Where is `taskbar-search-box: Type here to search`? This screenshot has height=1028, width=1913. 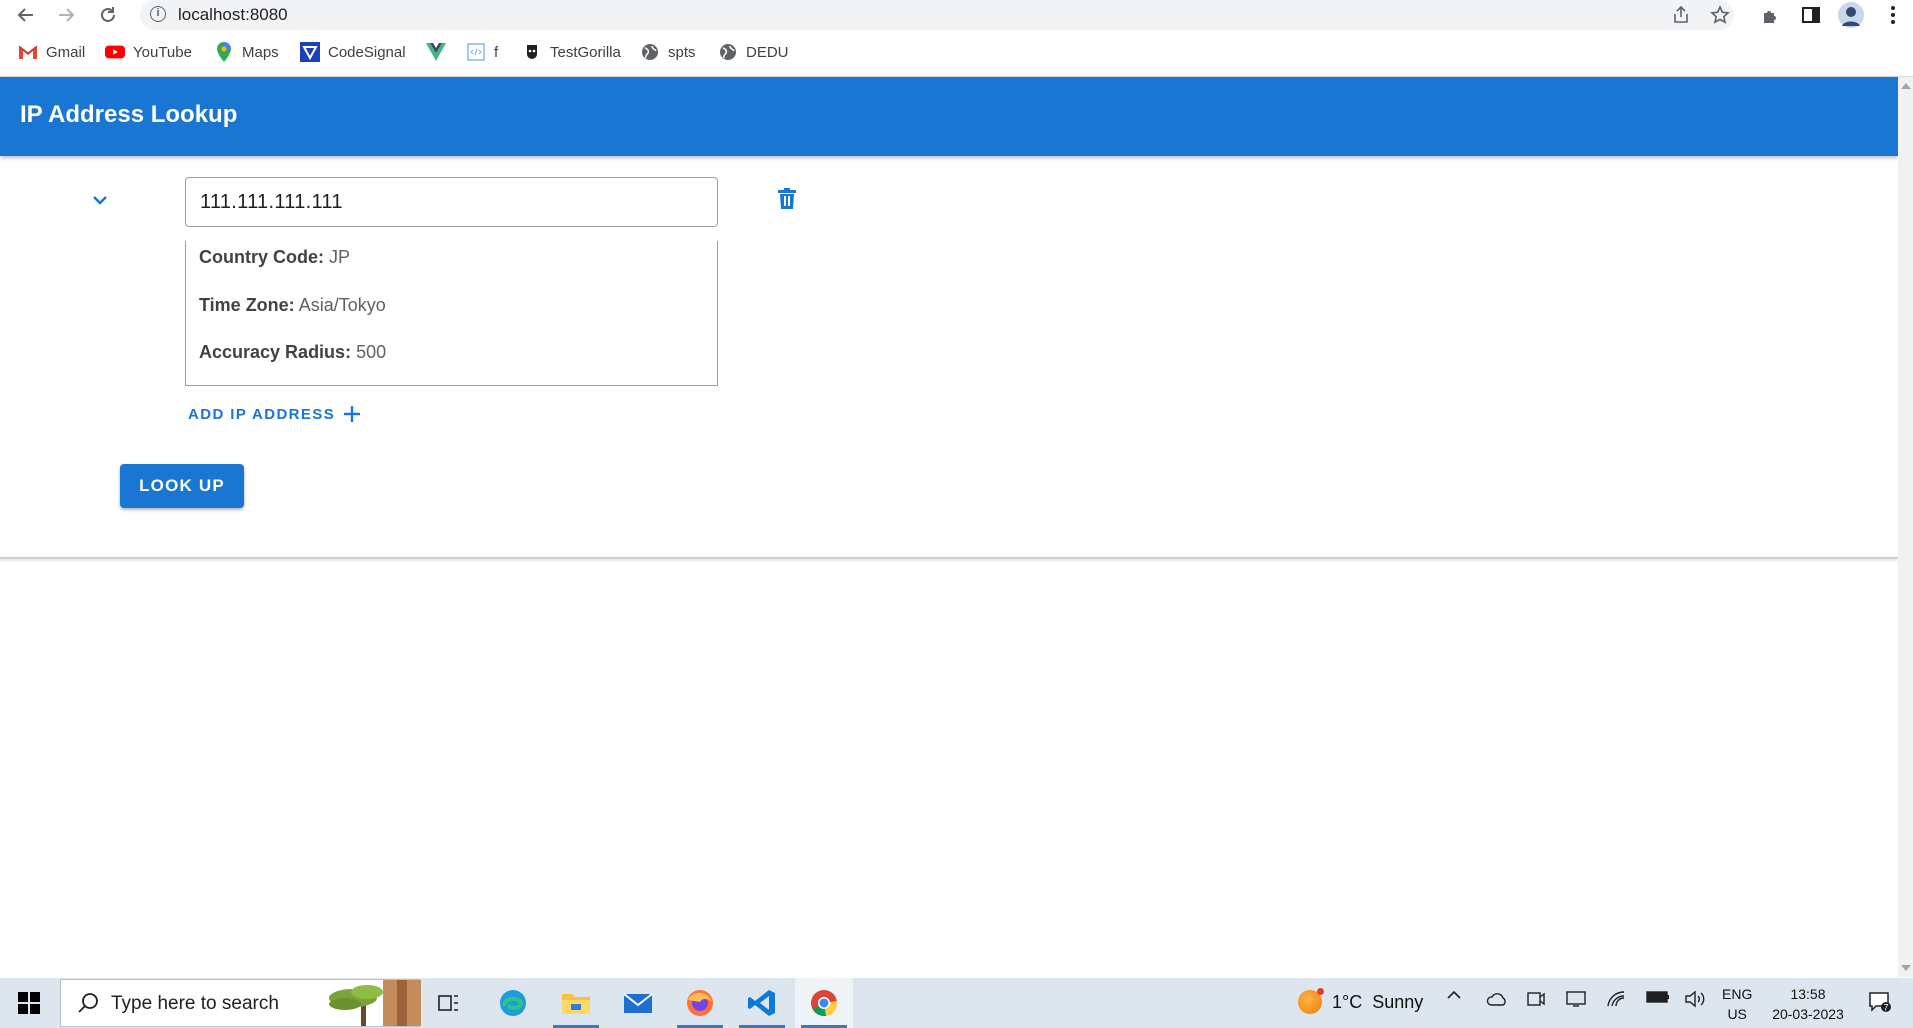 taskbar-search-box: Type here to search is located at coordinates (240, 1003).